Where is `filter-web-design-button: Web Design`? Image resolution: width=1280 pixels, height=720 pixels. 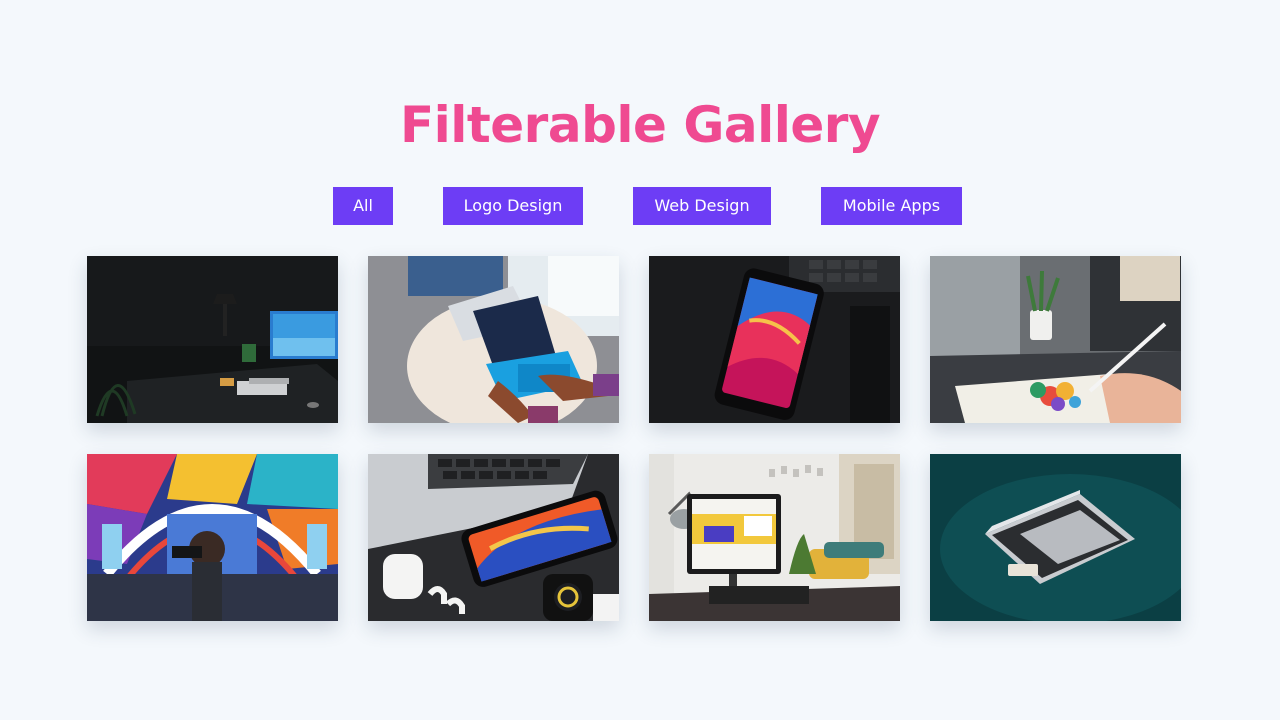 filter-web-design-button: Web Design is located at coordinates (702, 206).